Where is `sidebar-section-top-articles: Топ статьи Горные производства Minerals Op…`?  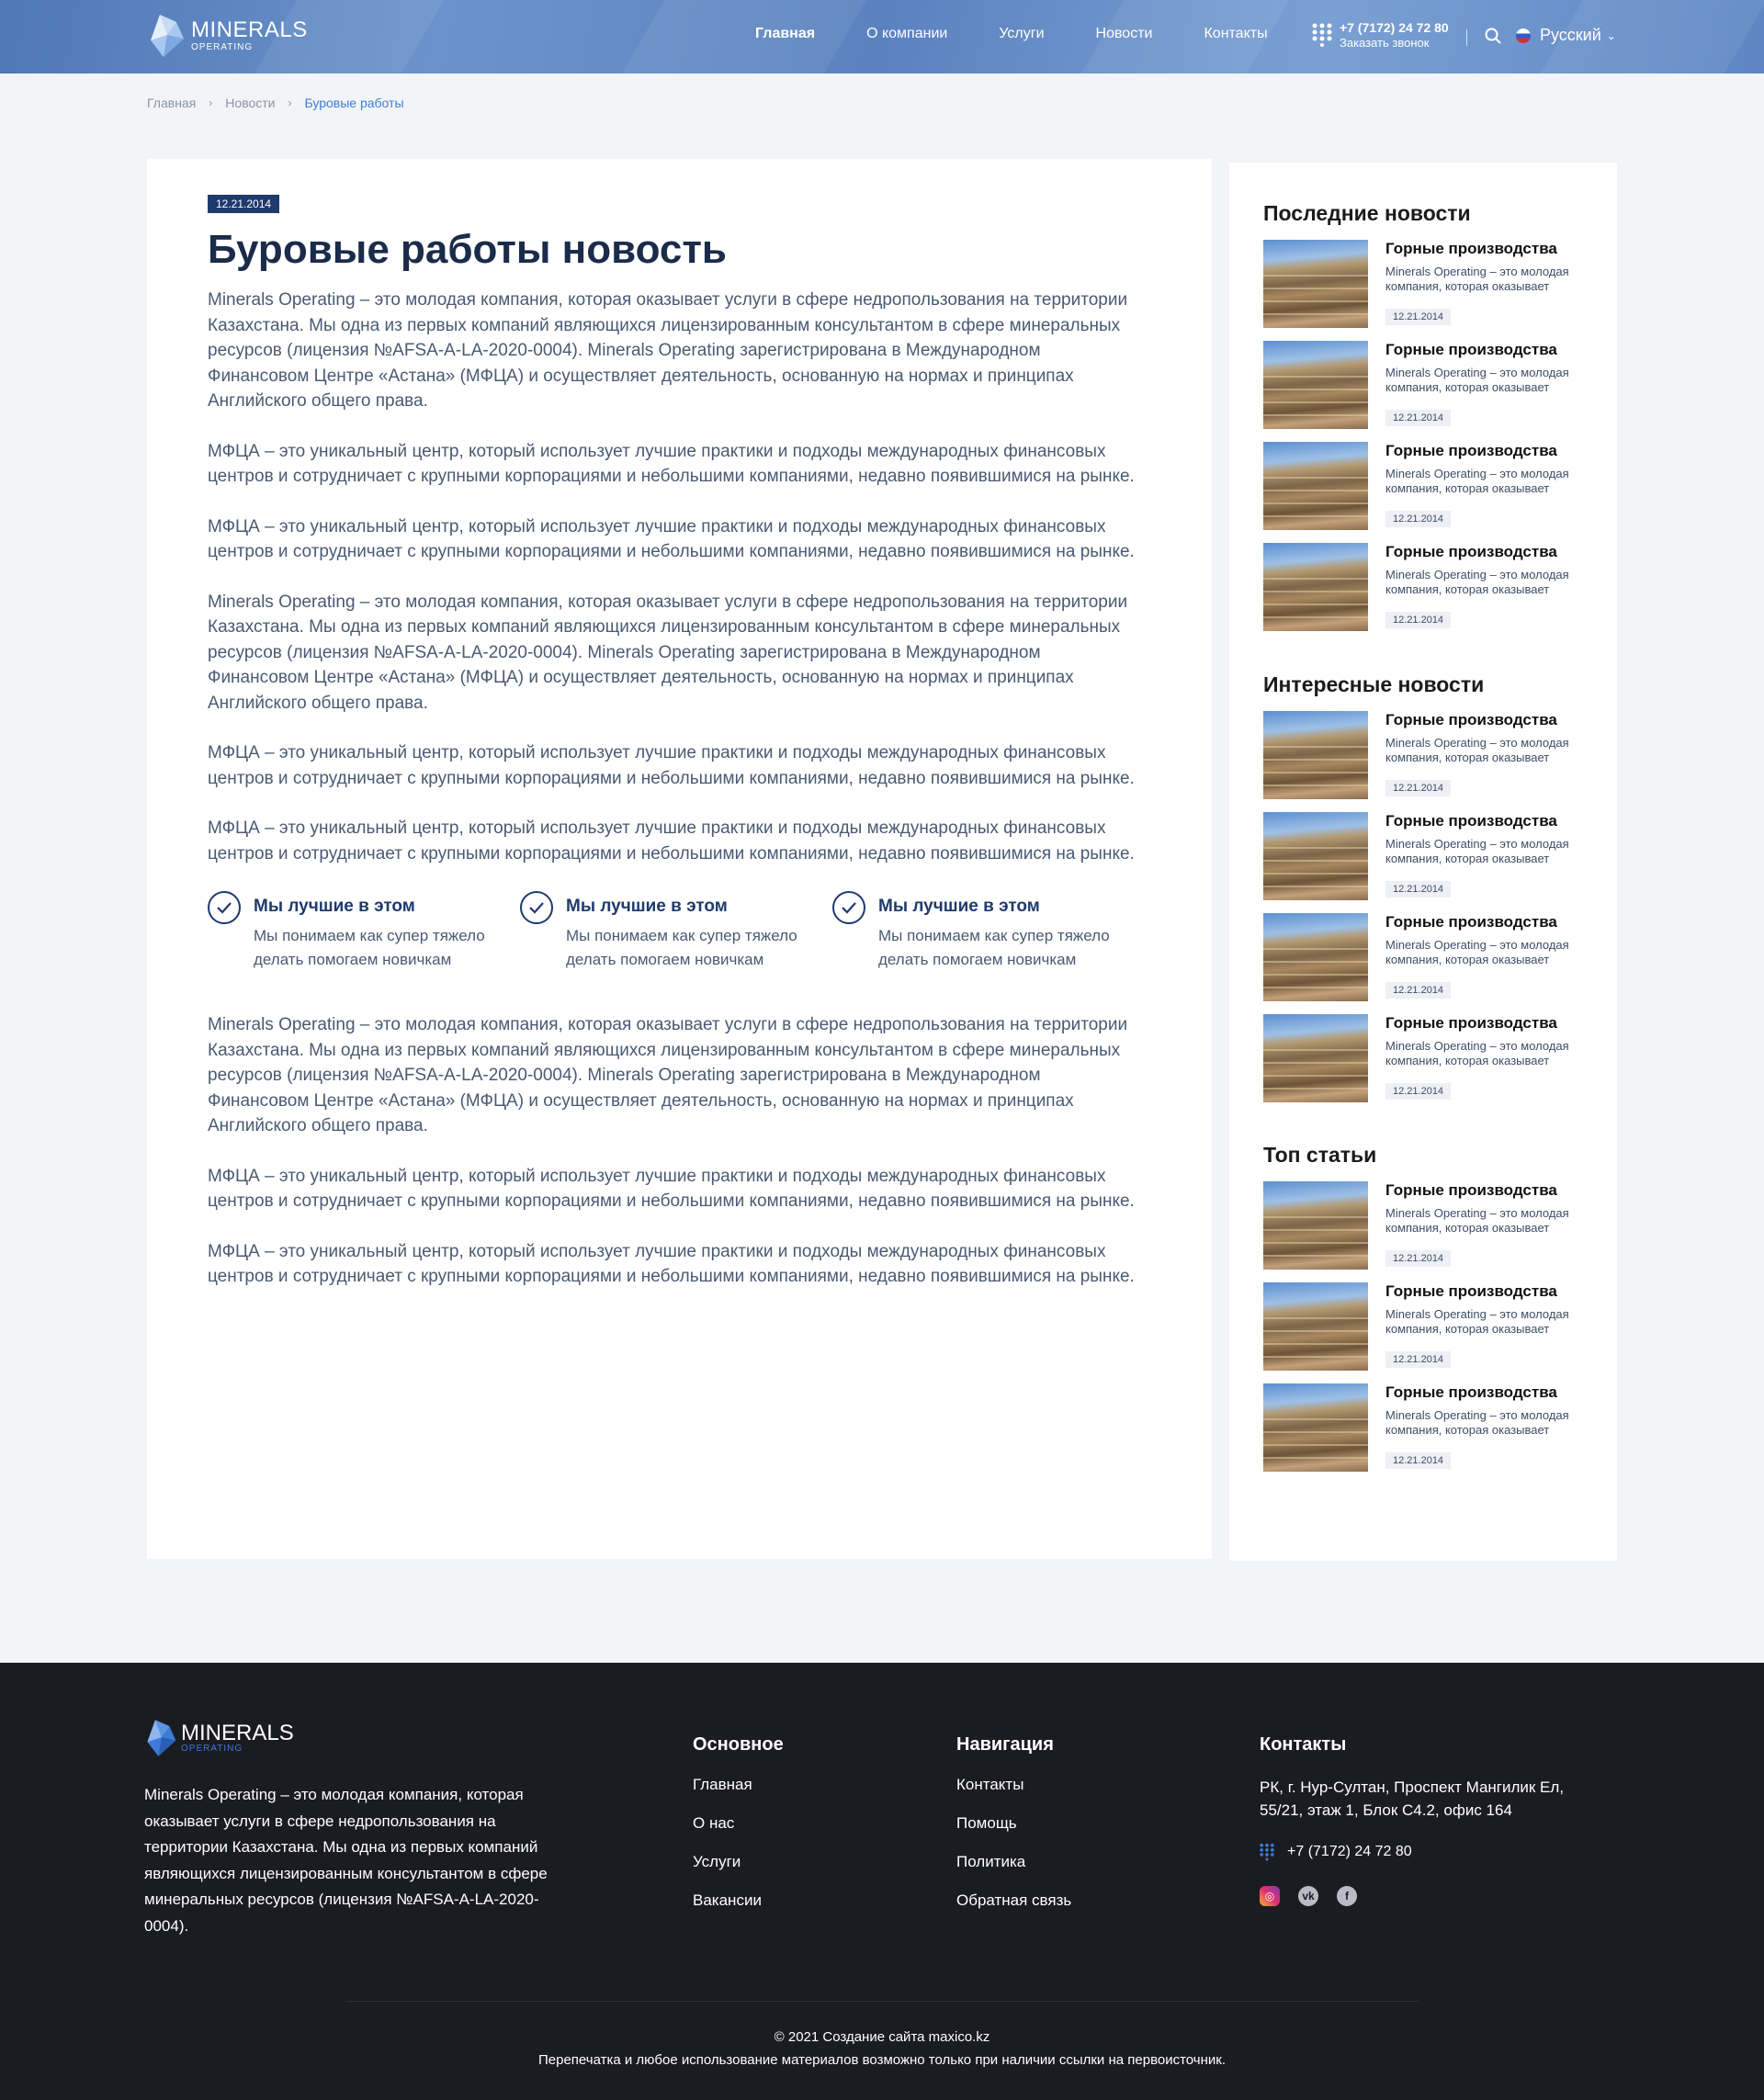 sidebar-section-top-articles: Топ статьи Горные производства Minerals Op… is located at coordinates (1416, 1307).